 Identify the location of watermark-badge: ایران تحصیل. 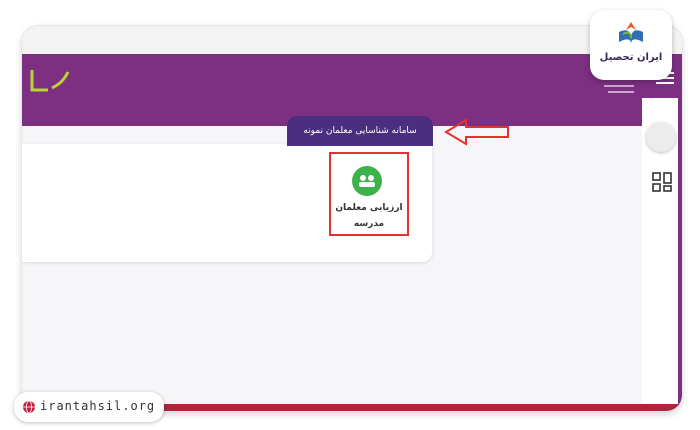
(631, 45).